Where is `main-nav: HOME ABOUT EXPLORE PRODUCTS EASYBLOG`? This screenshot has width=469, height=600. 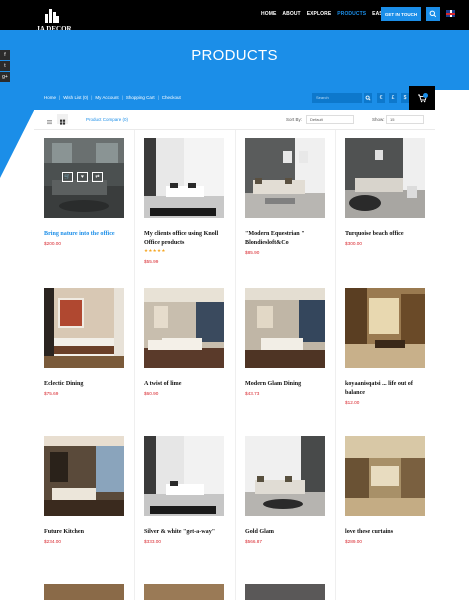
main-nav: HOME ABOUT EXPLORE PRODUCTS EASYBLOG is located at coordinates (331, 14).